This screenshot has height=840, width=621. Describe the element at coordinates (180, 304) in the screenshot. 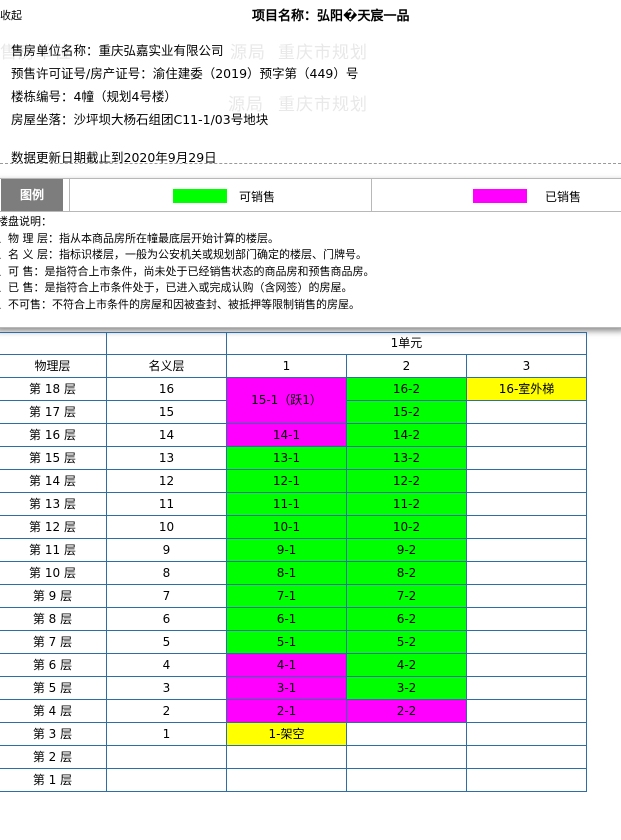

I see `note-item: 、不可售：不符合上市条件的房屋和因被查封、被抵押等限制销售的房屋。` at that location.